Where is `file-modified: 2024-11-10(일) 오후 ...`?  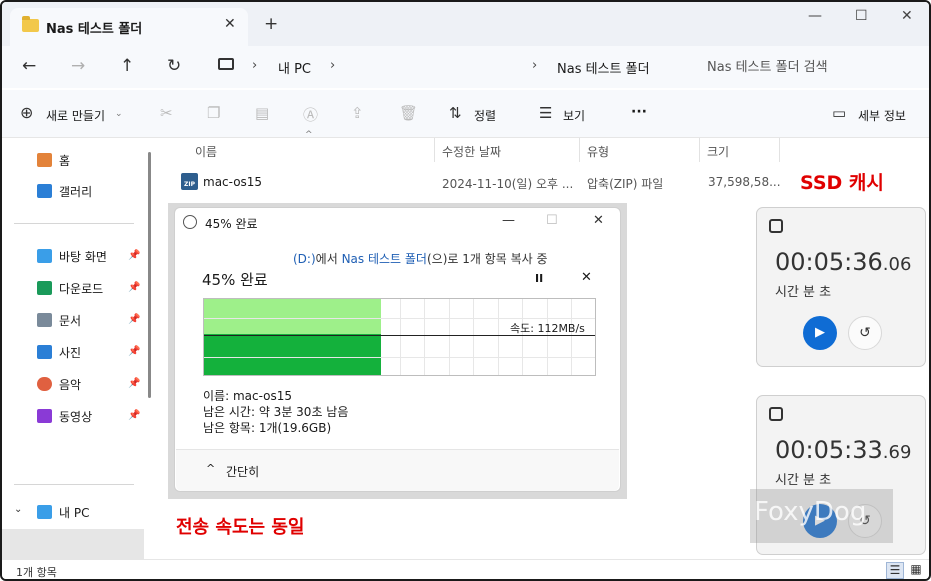 file-modified: 2024-11-10(일) 오후 ... is located at coordinates (508, 184).